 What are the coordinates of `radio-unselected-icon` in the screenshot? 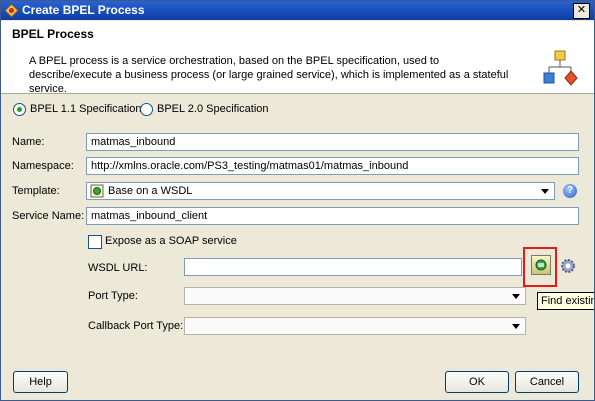 It's located at (146, 109).